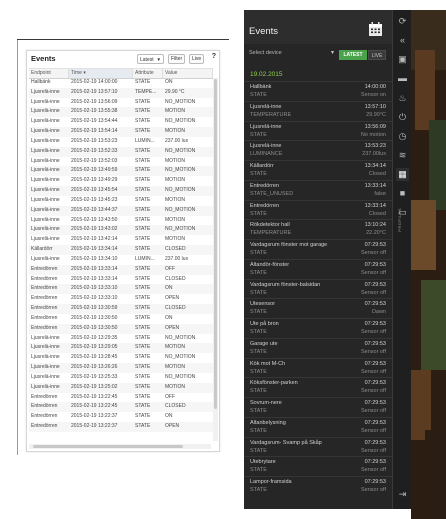  I want to click on calendar-icon: ▦, so click(402, 174).